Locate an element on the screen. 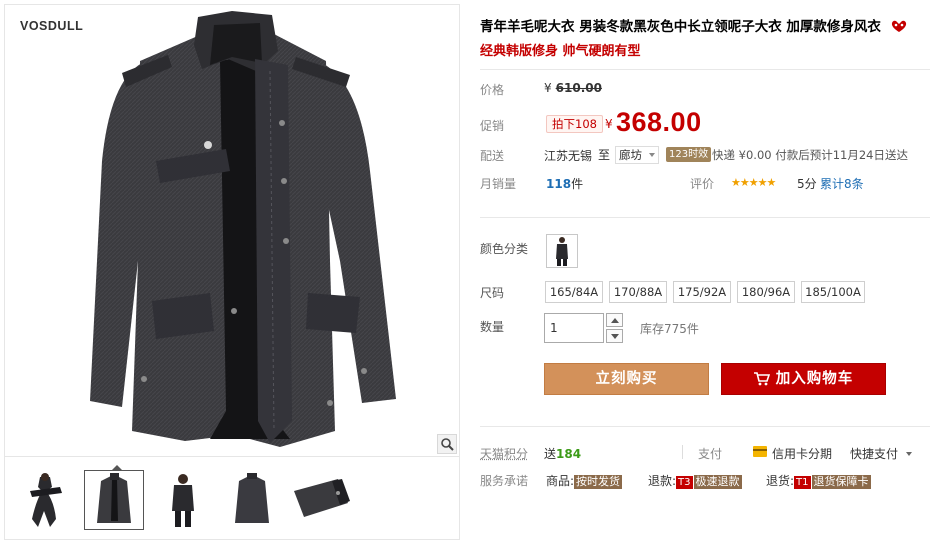  thumb-sleeve-detail is located at coordinates (321, 500).